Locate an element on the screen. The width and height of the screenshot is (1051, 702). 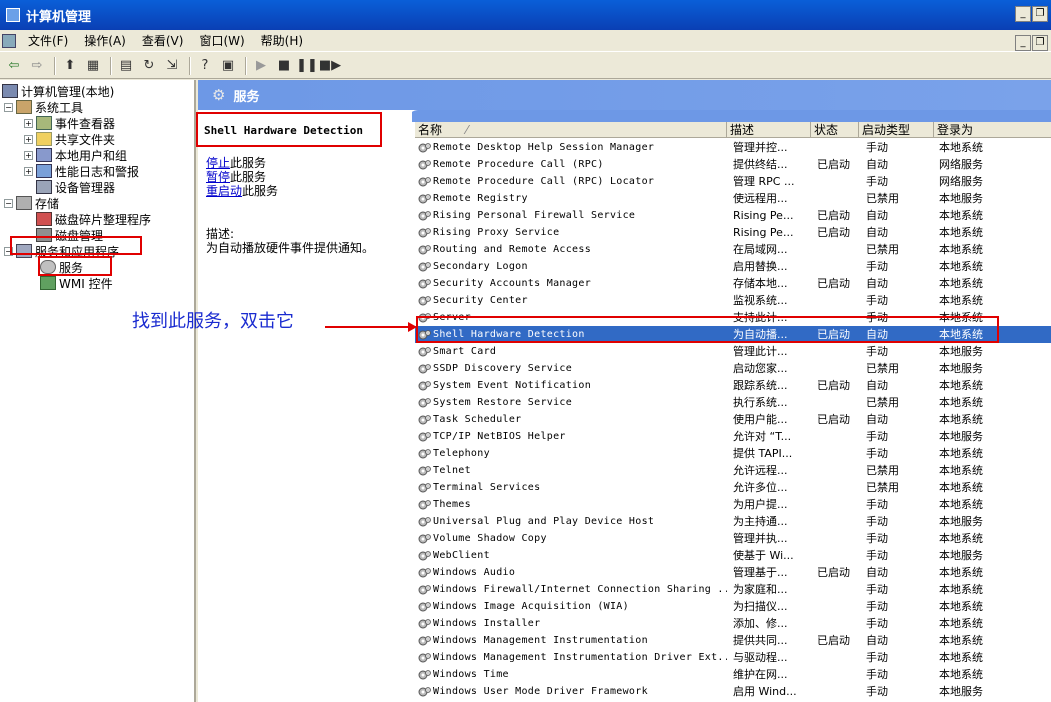
table-row: Security Center 监视系统... 手动 本地系统 is located at coordinates (733, 300).